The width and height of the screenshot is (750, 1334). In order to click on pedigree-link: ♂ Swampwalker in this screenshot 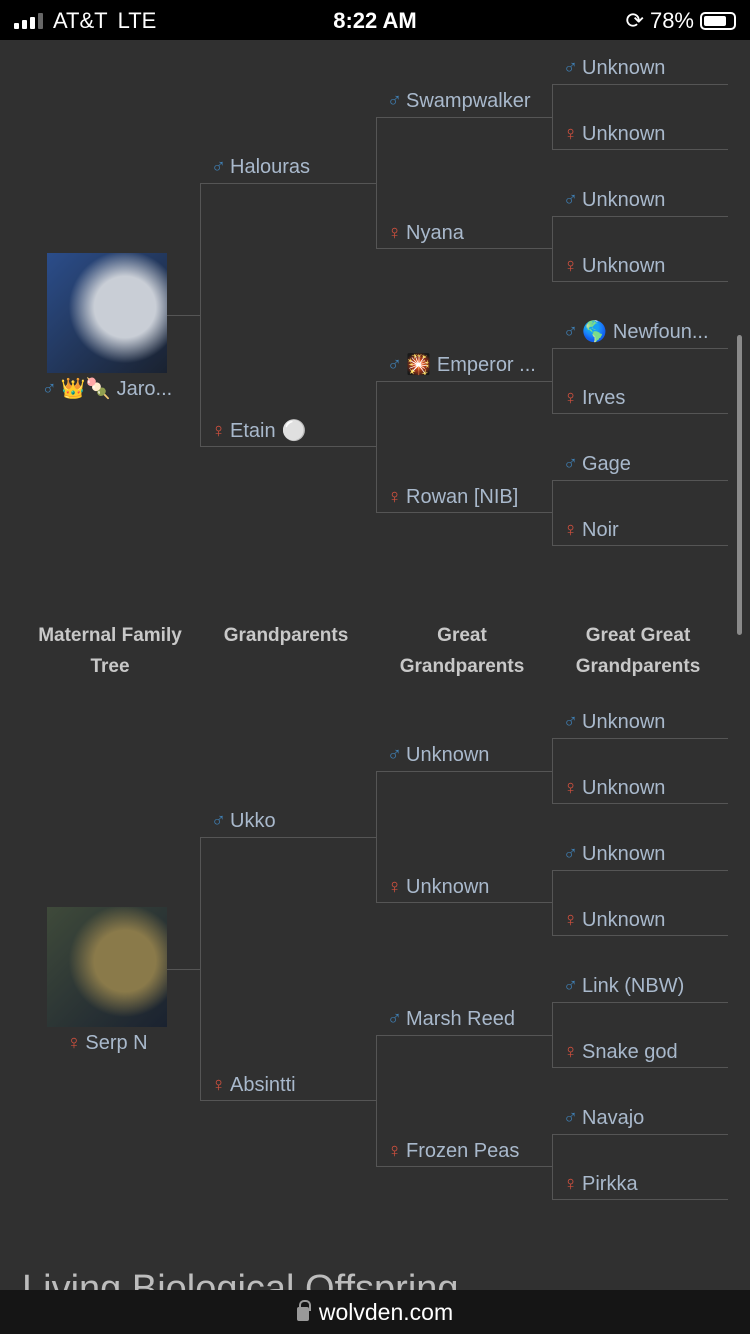, I will do `click(458, 101)`.